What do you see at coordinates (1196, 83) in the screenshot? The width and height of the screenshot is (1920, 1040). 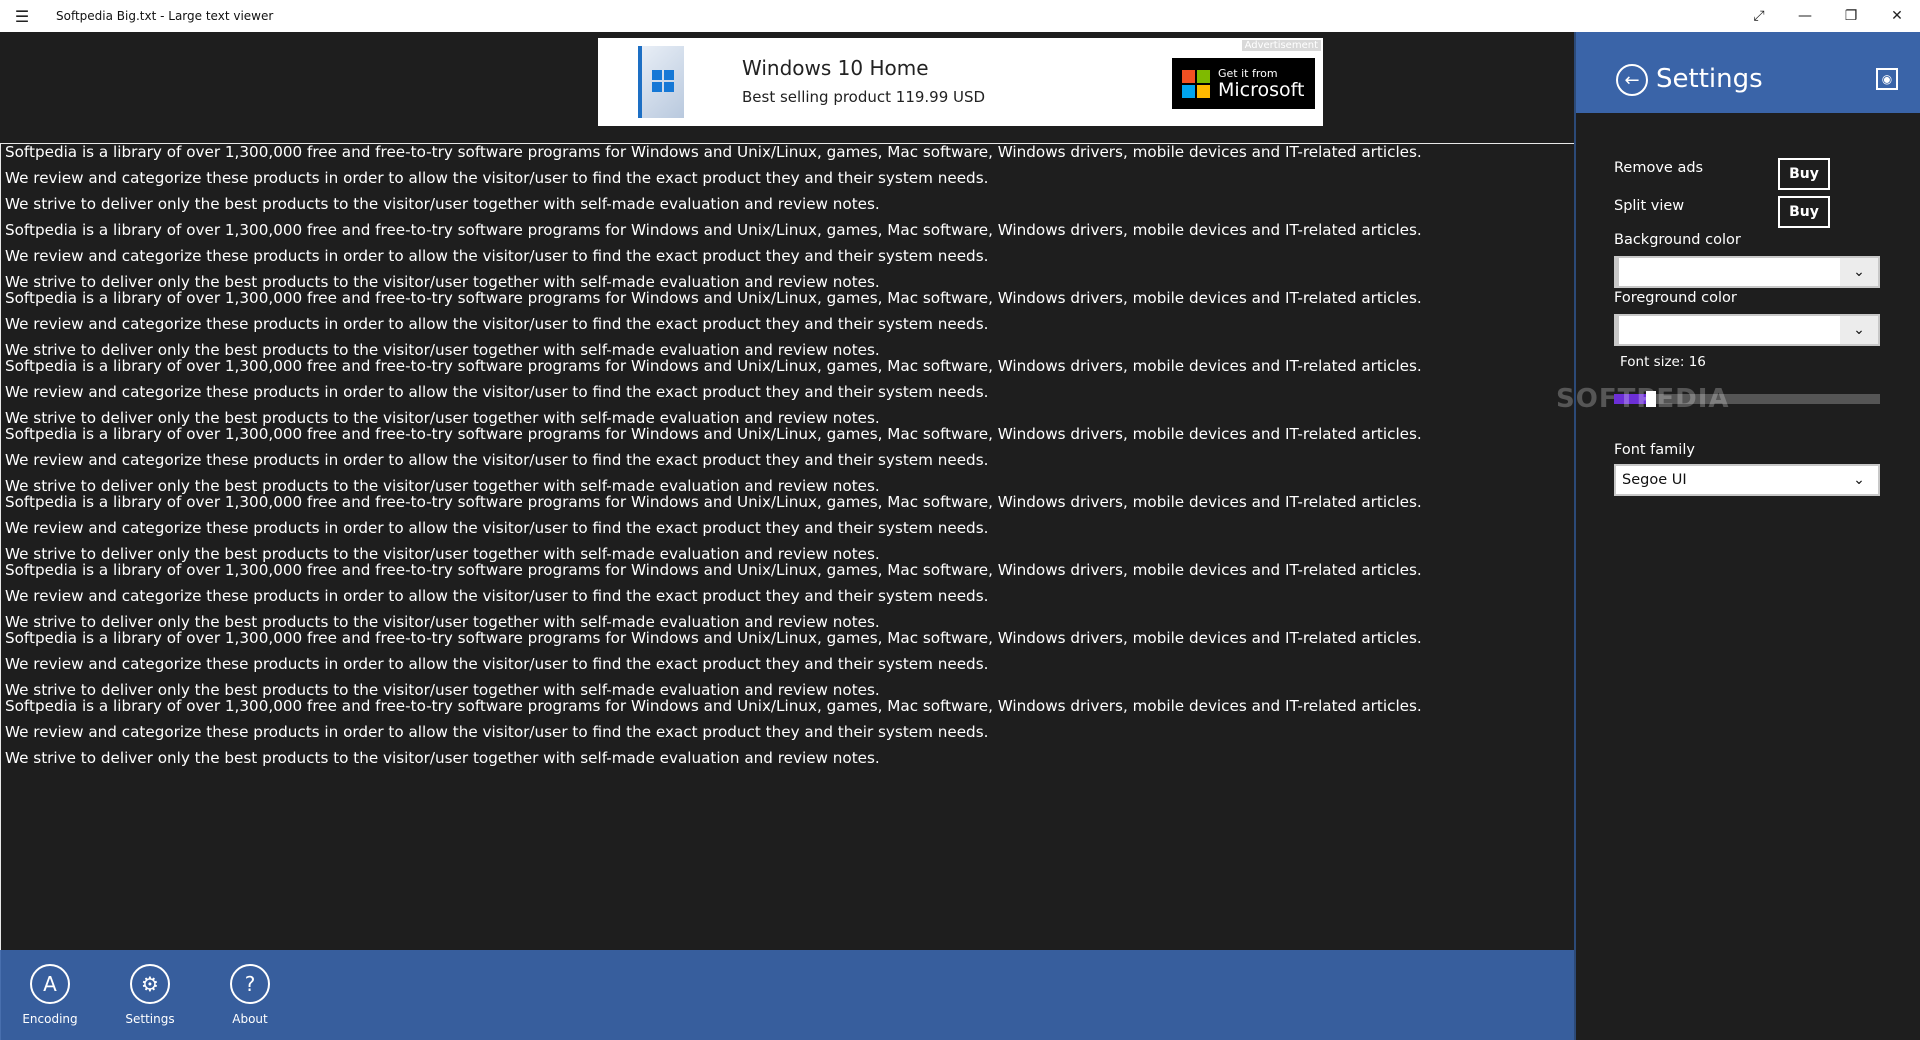 I see `microsoft-logo-icon` at bounding box center [1196, 83].